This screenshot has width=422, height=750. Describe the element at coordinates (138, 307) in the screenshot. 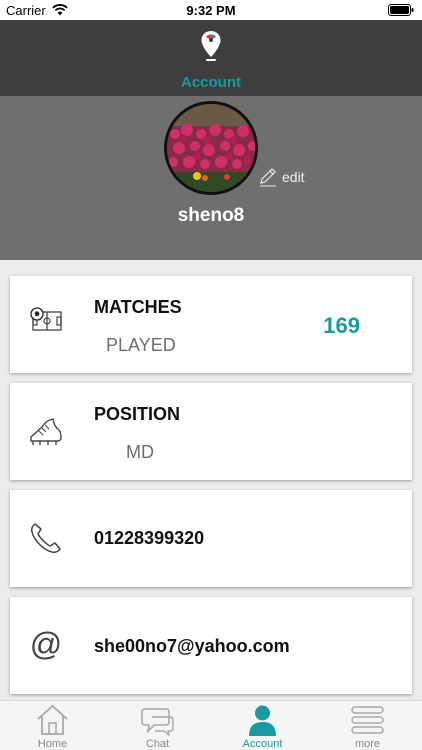

I see `matches-title: MATCHES` at that location.